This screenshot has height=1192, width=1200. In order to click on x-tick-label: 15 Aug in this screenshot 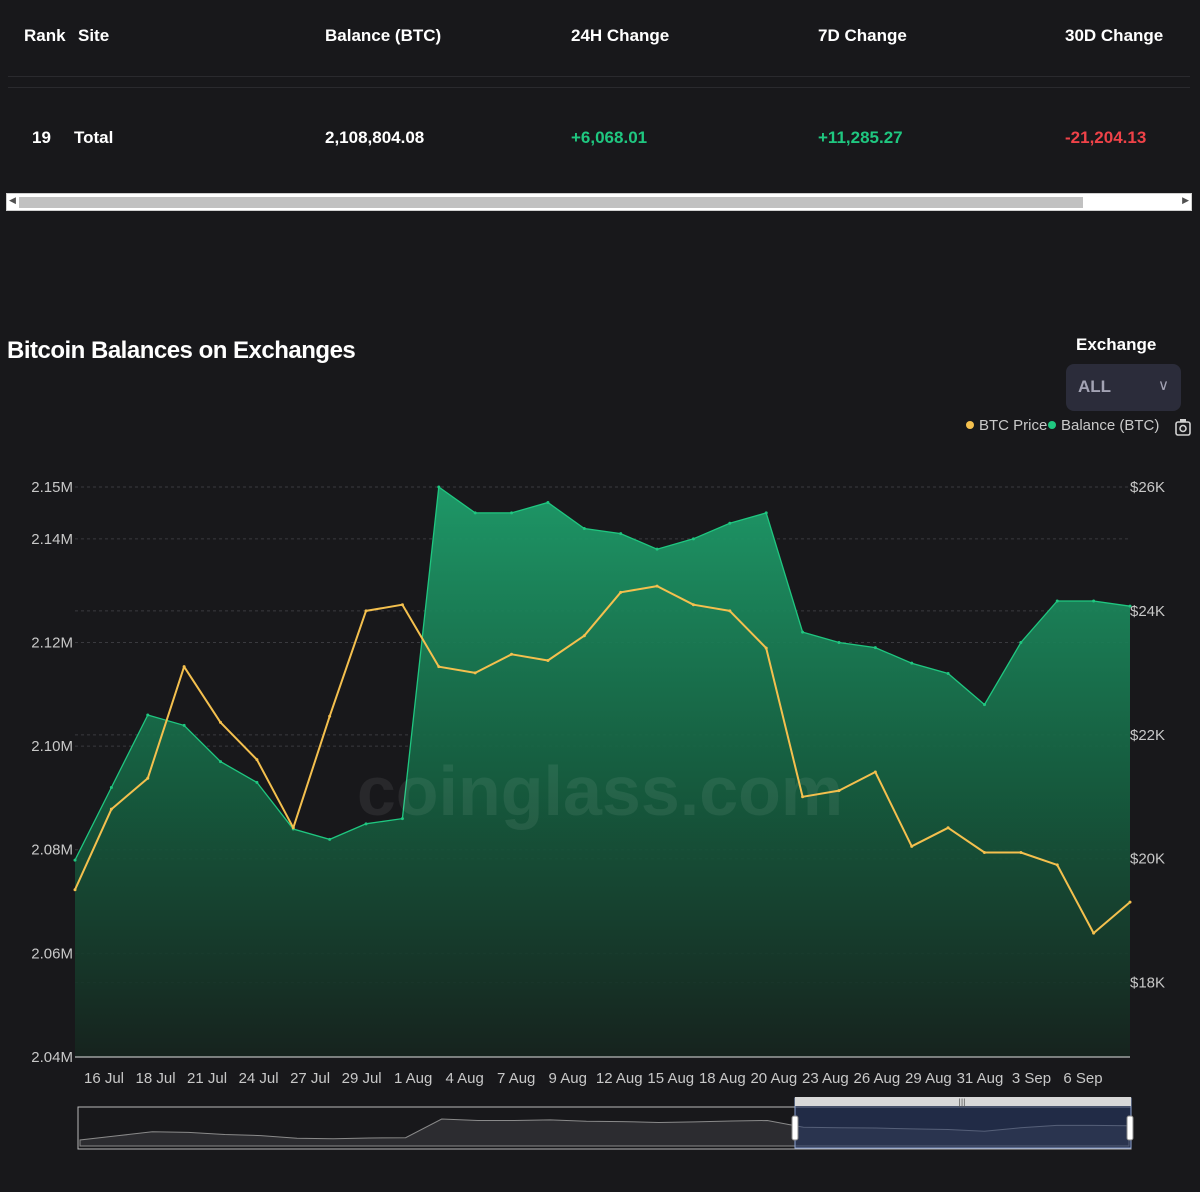, I will do `click(670, 1078)`.